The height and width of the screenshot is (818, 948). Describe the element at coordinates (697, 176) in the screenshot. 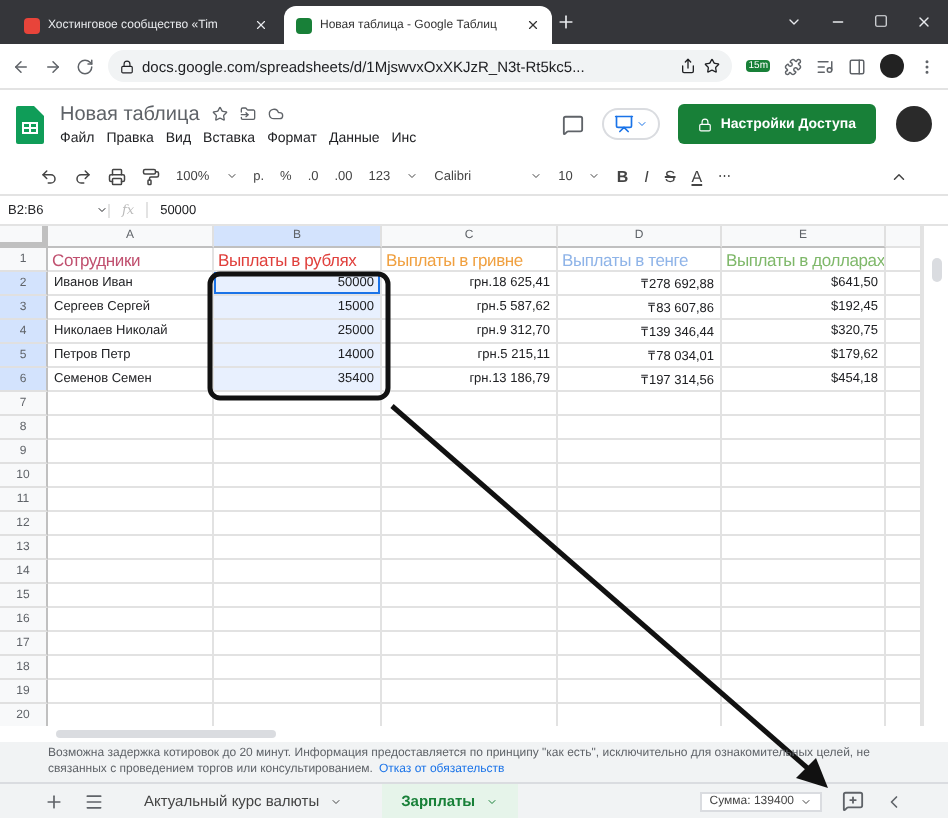

I see `text-color-button: A` at that location.